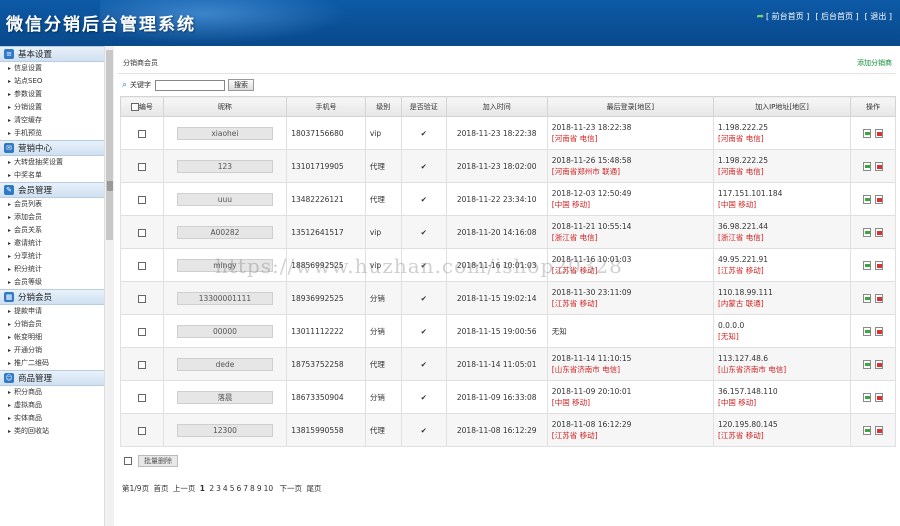 The image size is (900, 526). I want to click on sidebar-item: 积分统计, so click(56, 269).